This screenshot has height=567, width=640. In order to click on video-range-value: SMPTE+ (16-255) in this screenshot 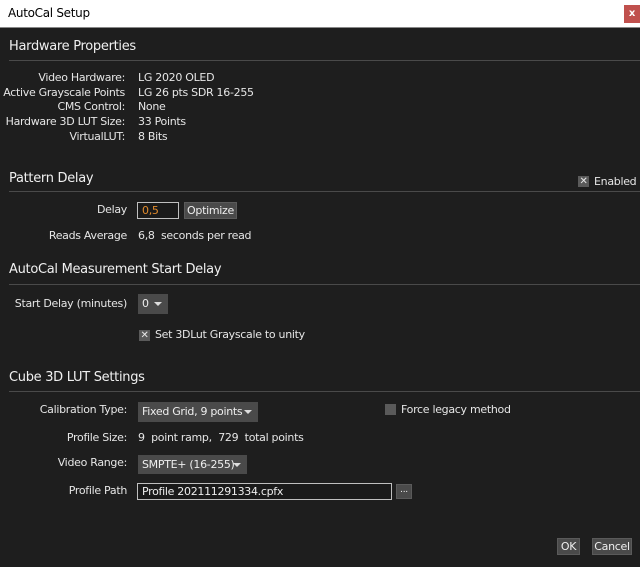, I will do `click(188, 464)`.